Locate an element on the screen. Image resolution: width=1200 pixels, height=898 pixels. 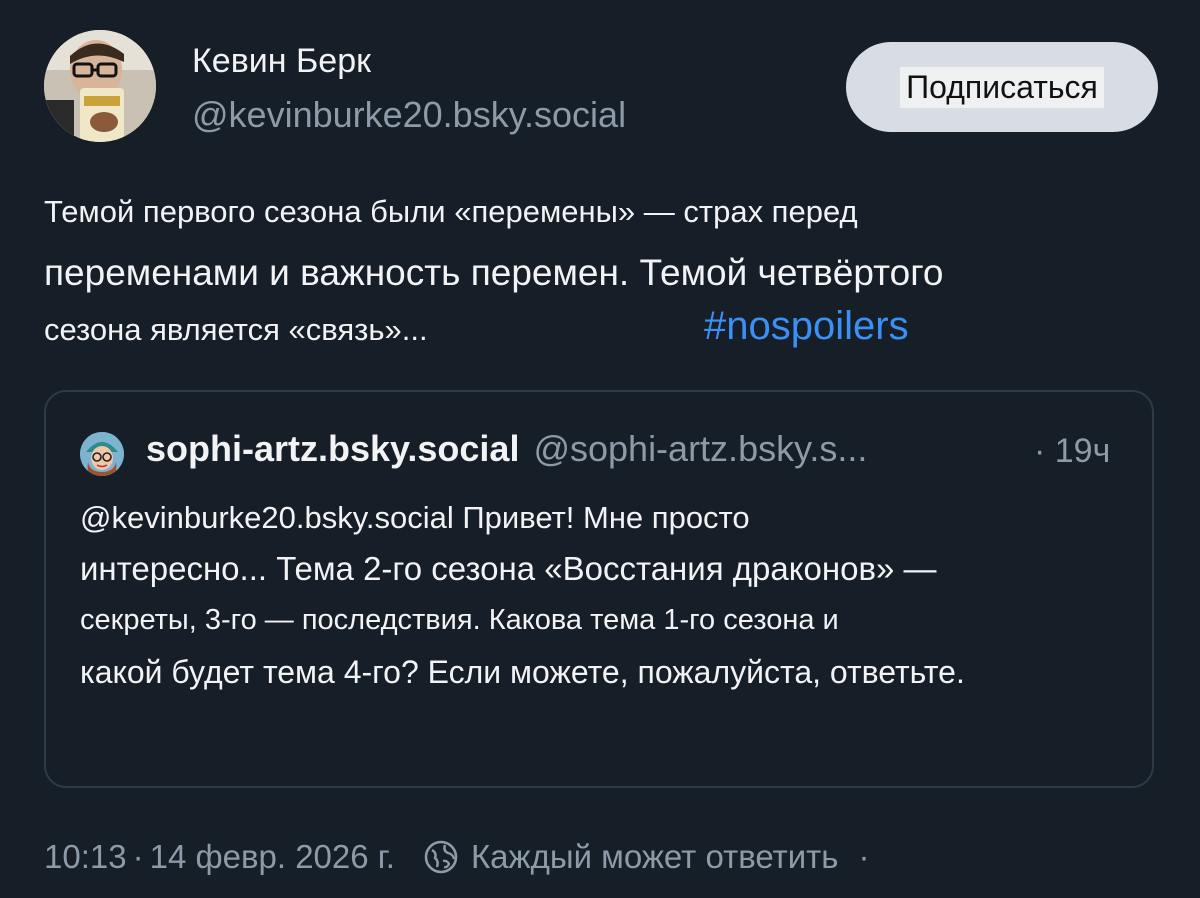
follow-button-label: Подписаться is located at coordinates (1002, 87).